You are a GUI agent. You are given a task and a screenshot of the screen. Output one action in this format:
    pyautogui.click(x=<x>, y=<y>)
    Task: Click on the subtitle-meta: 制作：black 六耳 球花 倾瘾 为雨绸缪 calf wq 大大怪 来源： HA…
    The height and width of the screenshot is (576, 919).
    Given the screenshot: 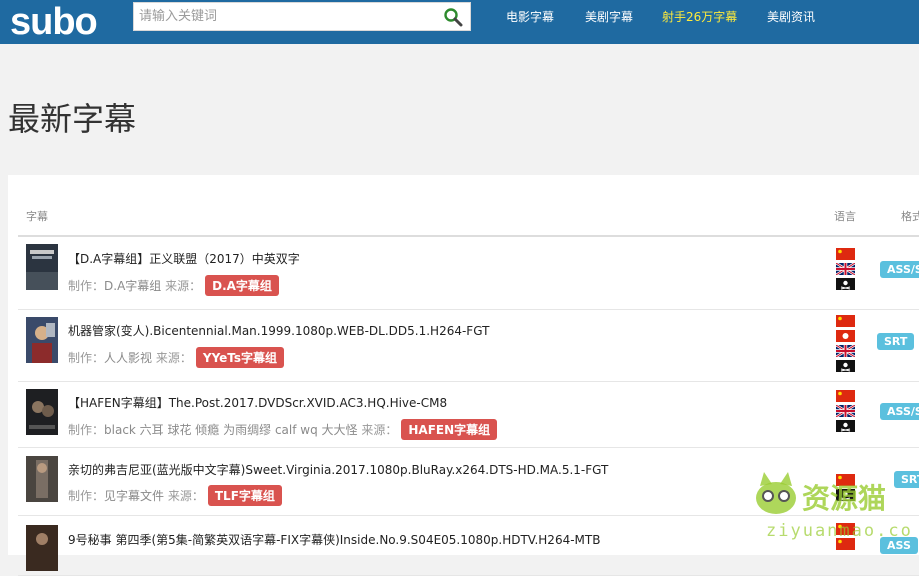 What is the action you would take?
    pyautogui.click(x=283, y=429)
    